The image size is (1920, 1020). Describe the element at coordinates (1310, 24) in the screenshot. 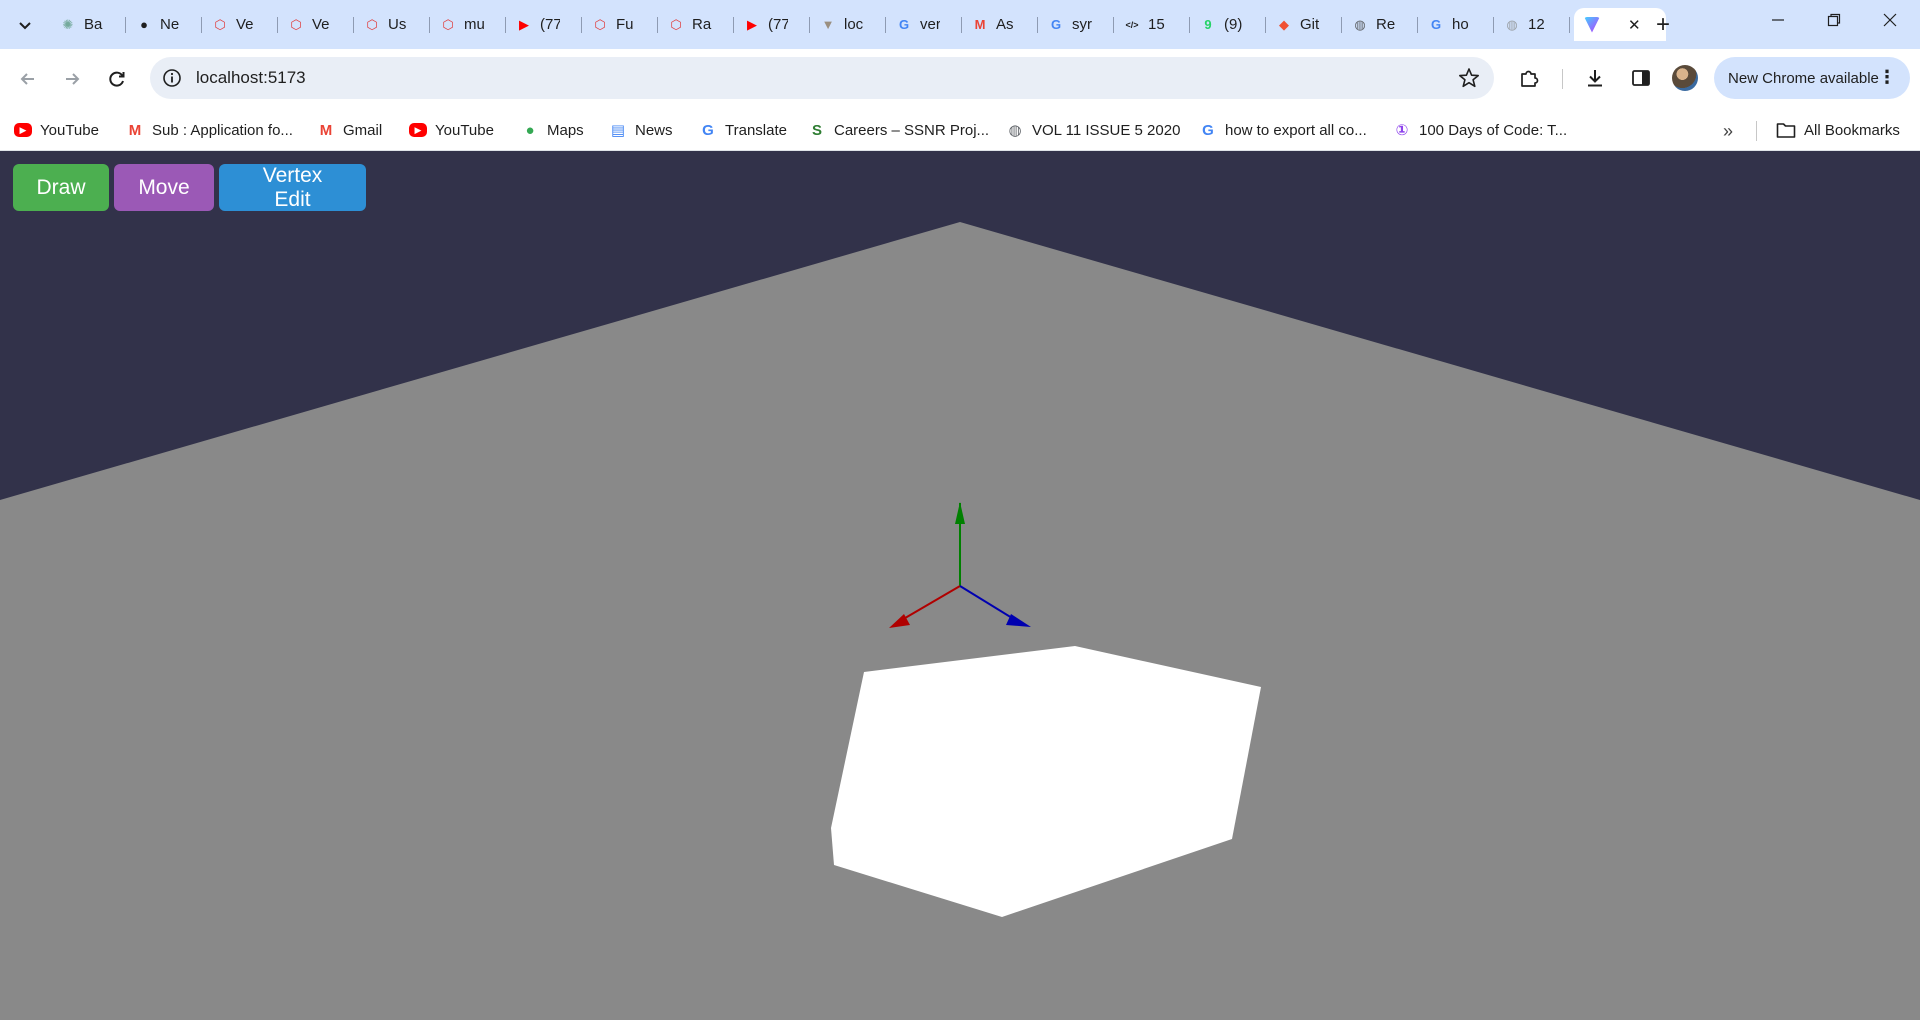

I see `tab-title: Git` at that location.